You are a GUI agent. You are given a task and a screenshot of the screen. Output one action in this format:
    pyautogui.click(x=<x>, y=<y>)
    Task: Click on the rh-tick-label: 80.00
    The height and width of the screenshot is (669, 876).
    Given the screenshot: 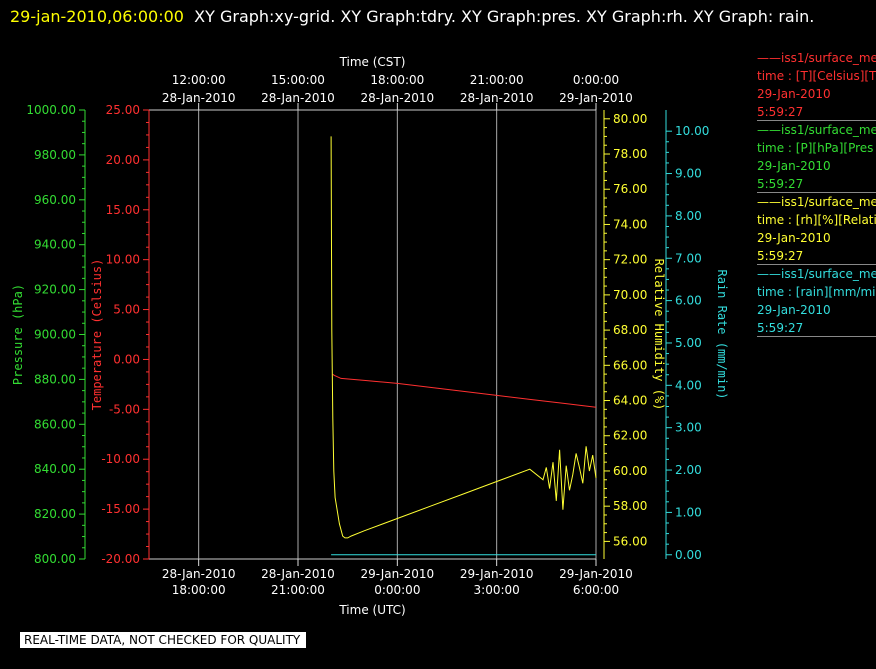 What is the action you would take?
    pyautogui.click(x=630, y=119)
    